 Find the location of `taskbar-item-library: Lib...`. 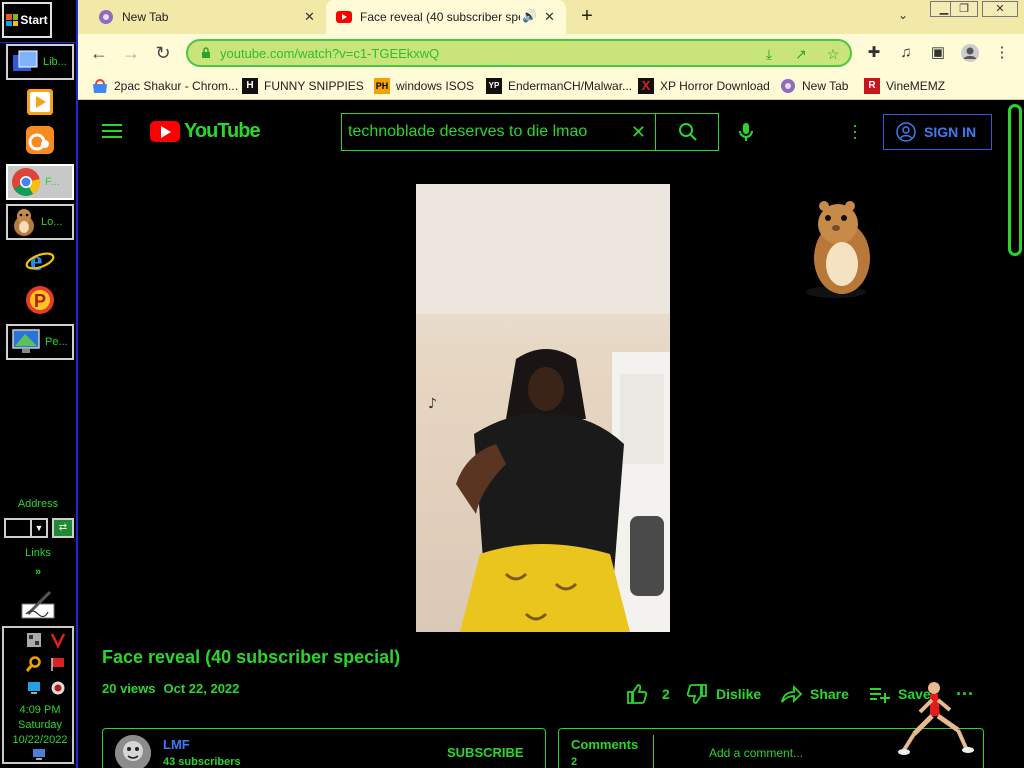

taskbar-item-library: Lib... is located at coordinates (40, 62).